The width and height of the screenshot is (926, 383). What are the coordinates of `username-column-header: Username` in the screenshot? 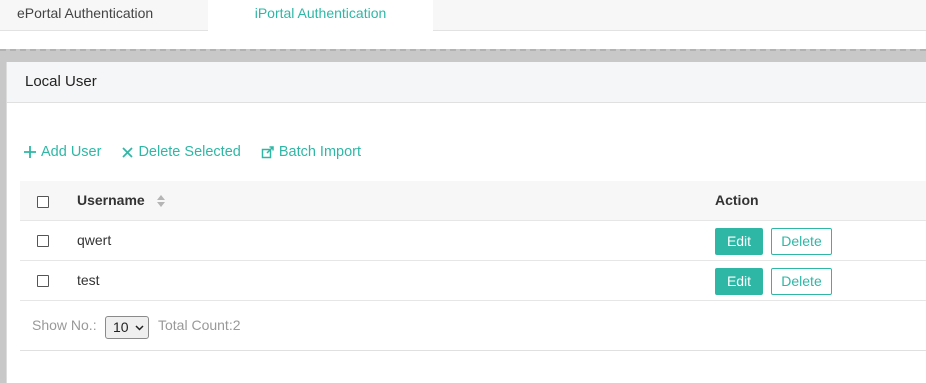 It's located at (121, 200).